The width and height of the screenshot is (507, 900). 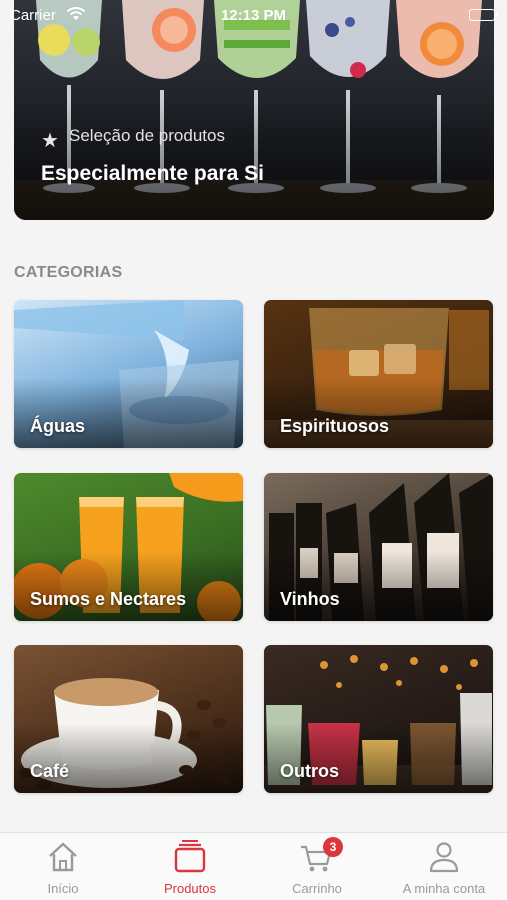 I want to click on cart-count-badge: 3, so click(x=333, y=847).